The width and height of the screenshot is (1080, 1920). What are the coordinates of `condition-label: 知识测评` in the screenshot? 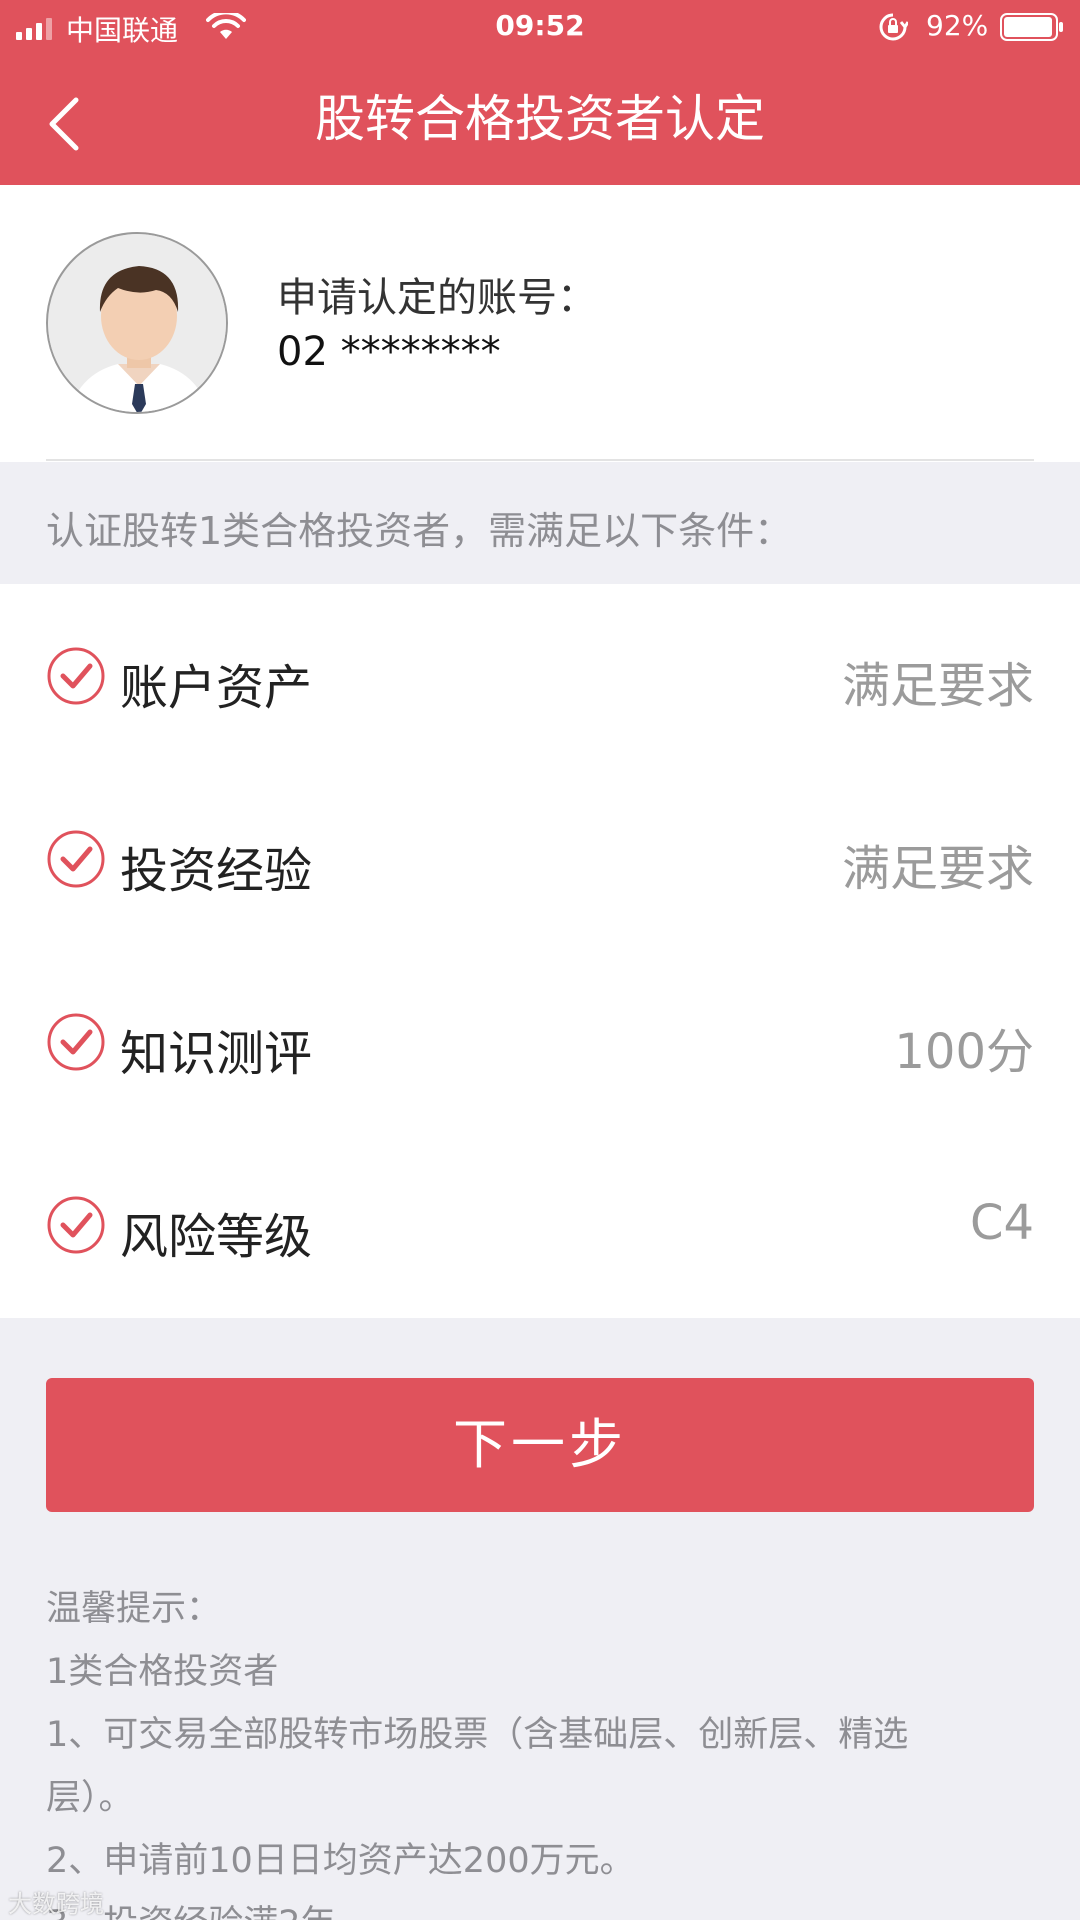 It's located at (216, 1054).